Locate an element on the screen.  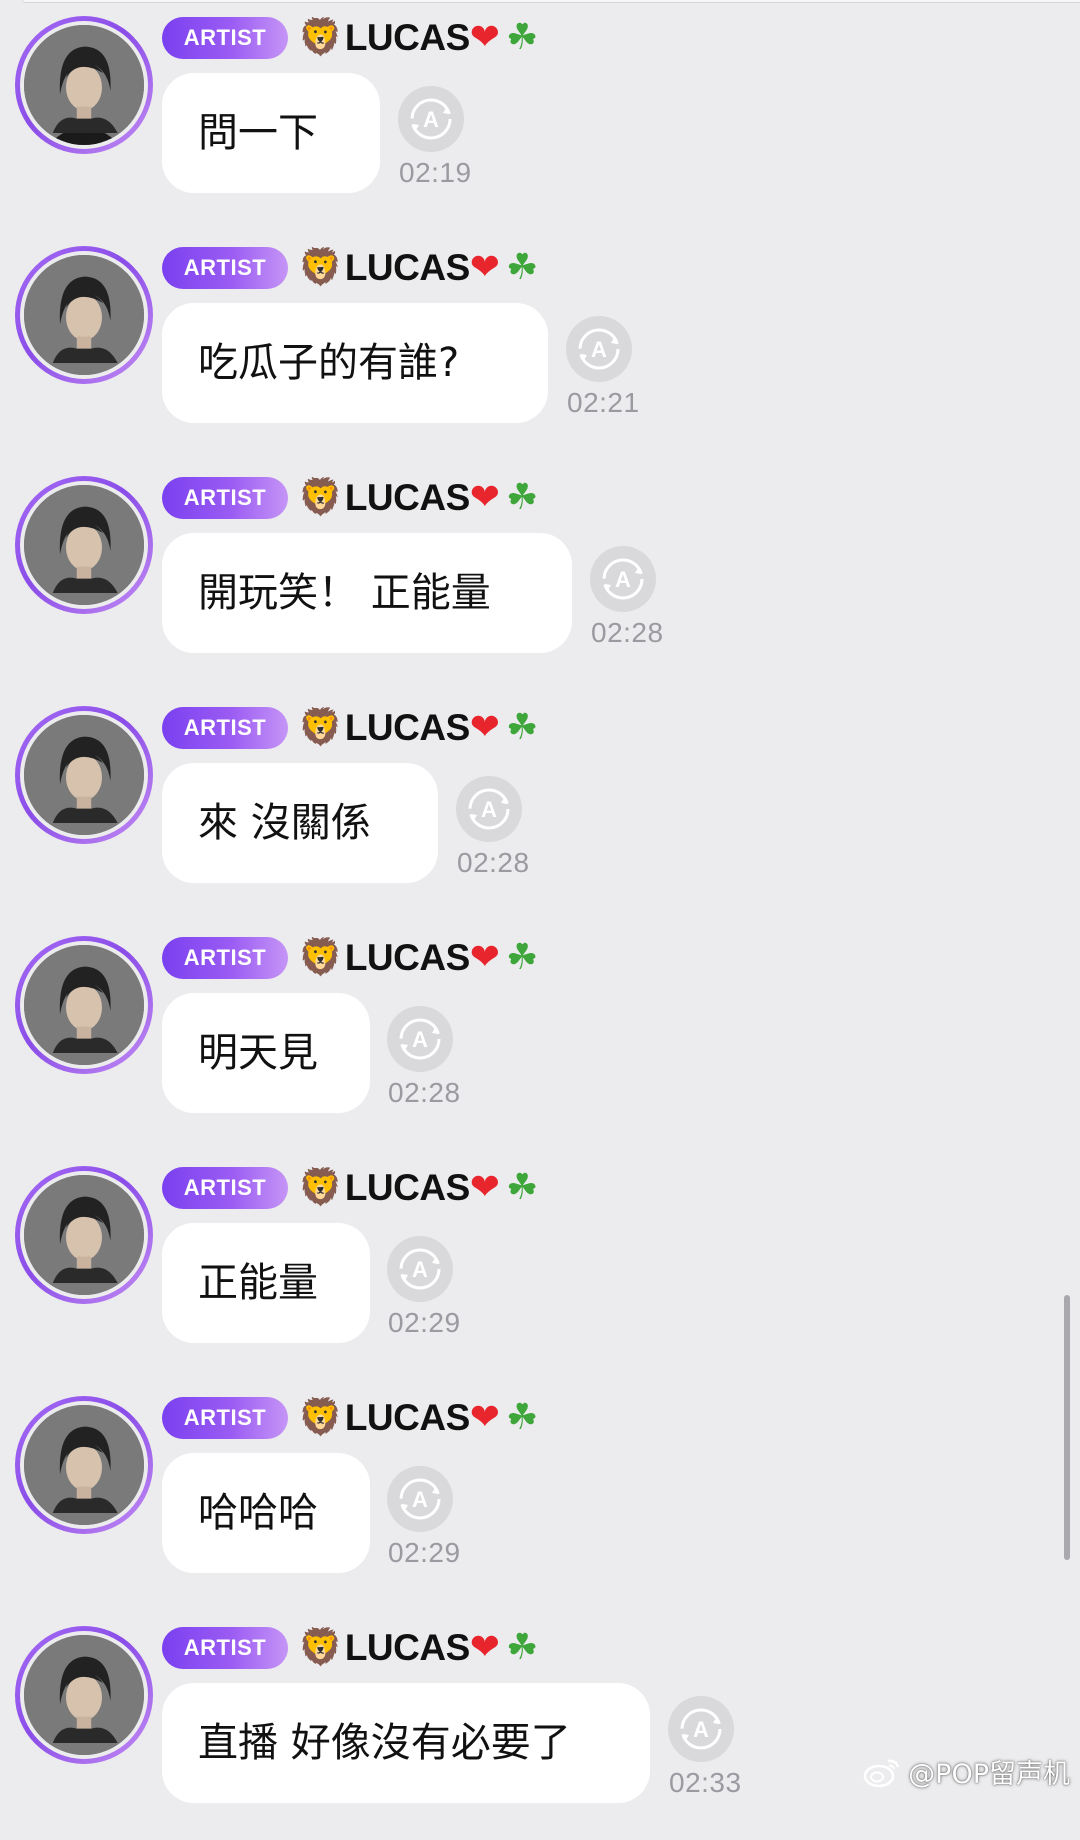
weibo-icon is located at coordinates (881, 1773).